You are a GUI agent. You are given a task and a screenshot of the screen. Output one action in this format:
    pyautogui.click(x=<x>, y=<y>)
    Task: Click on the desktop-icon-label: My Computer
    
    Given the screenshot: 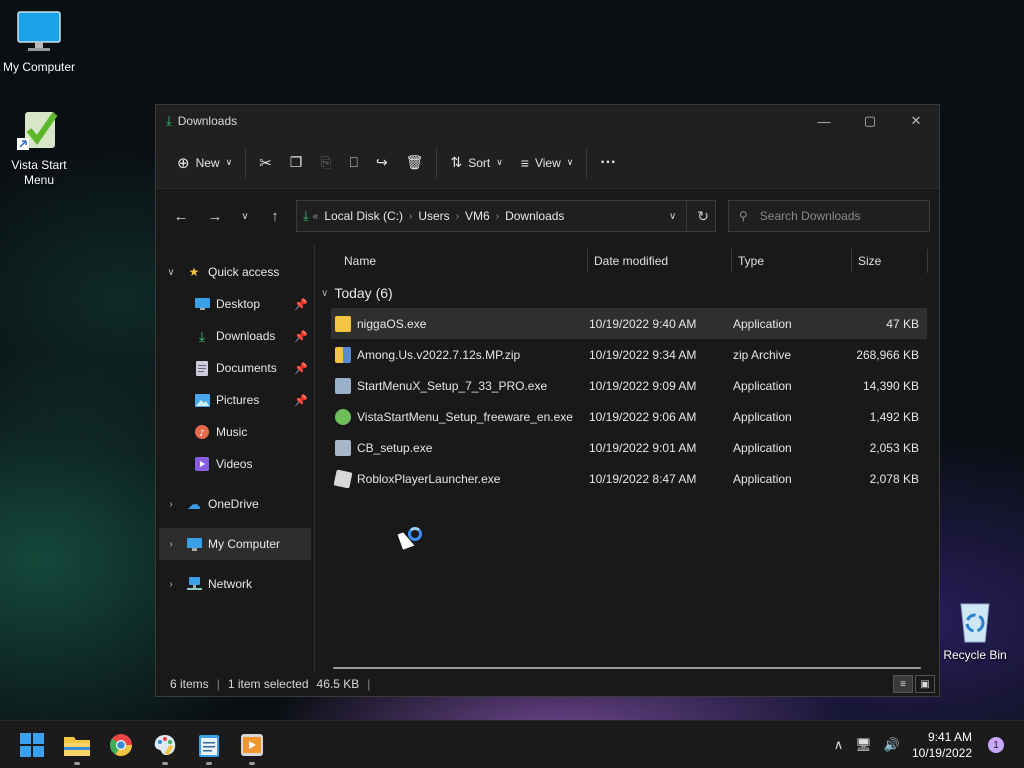 What is the action you would take?
    pyautogui.click(x=39, y=67)
    